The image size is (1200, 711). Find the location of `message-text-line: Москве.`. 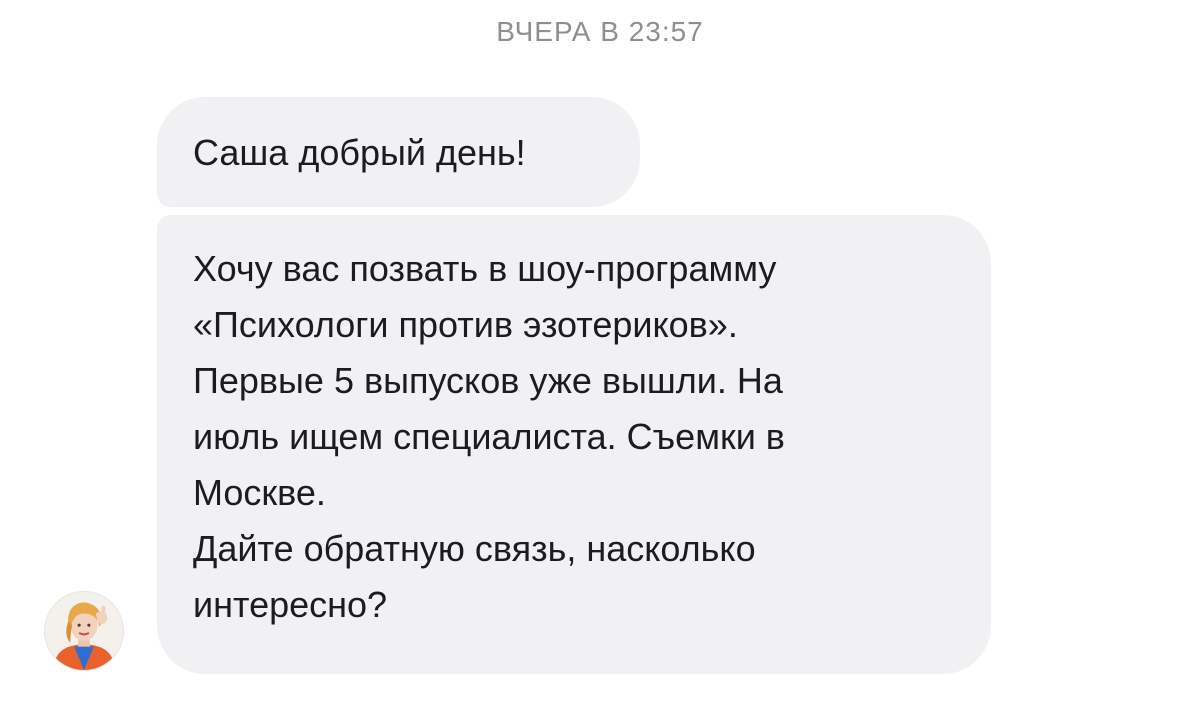

message-text-line: Москве. is located at coordinates (259, 492).